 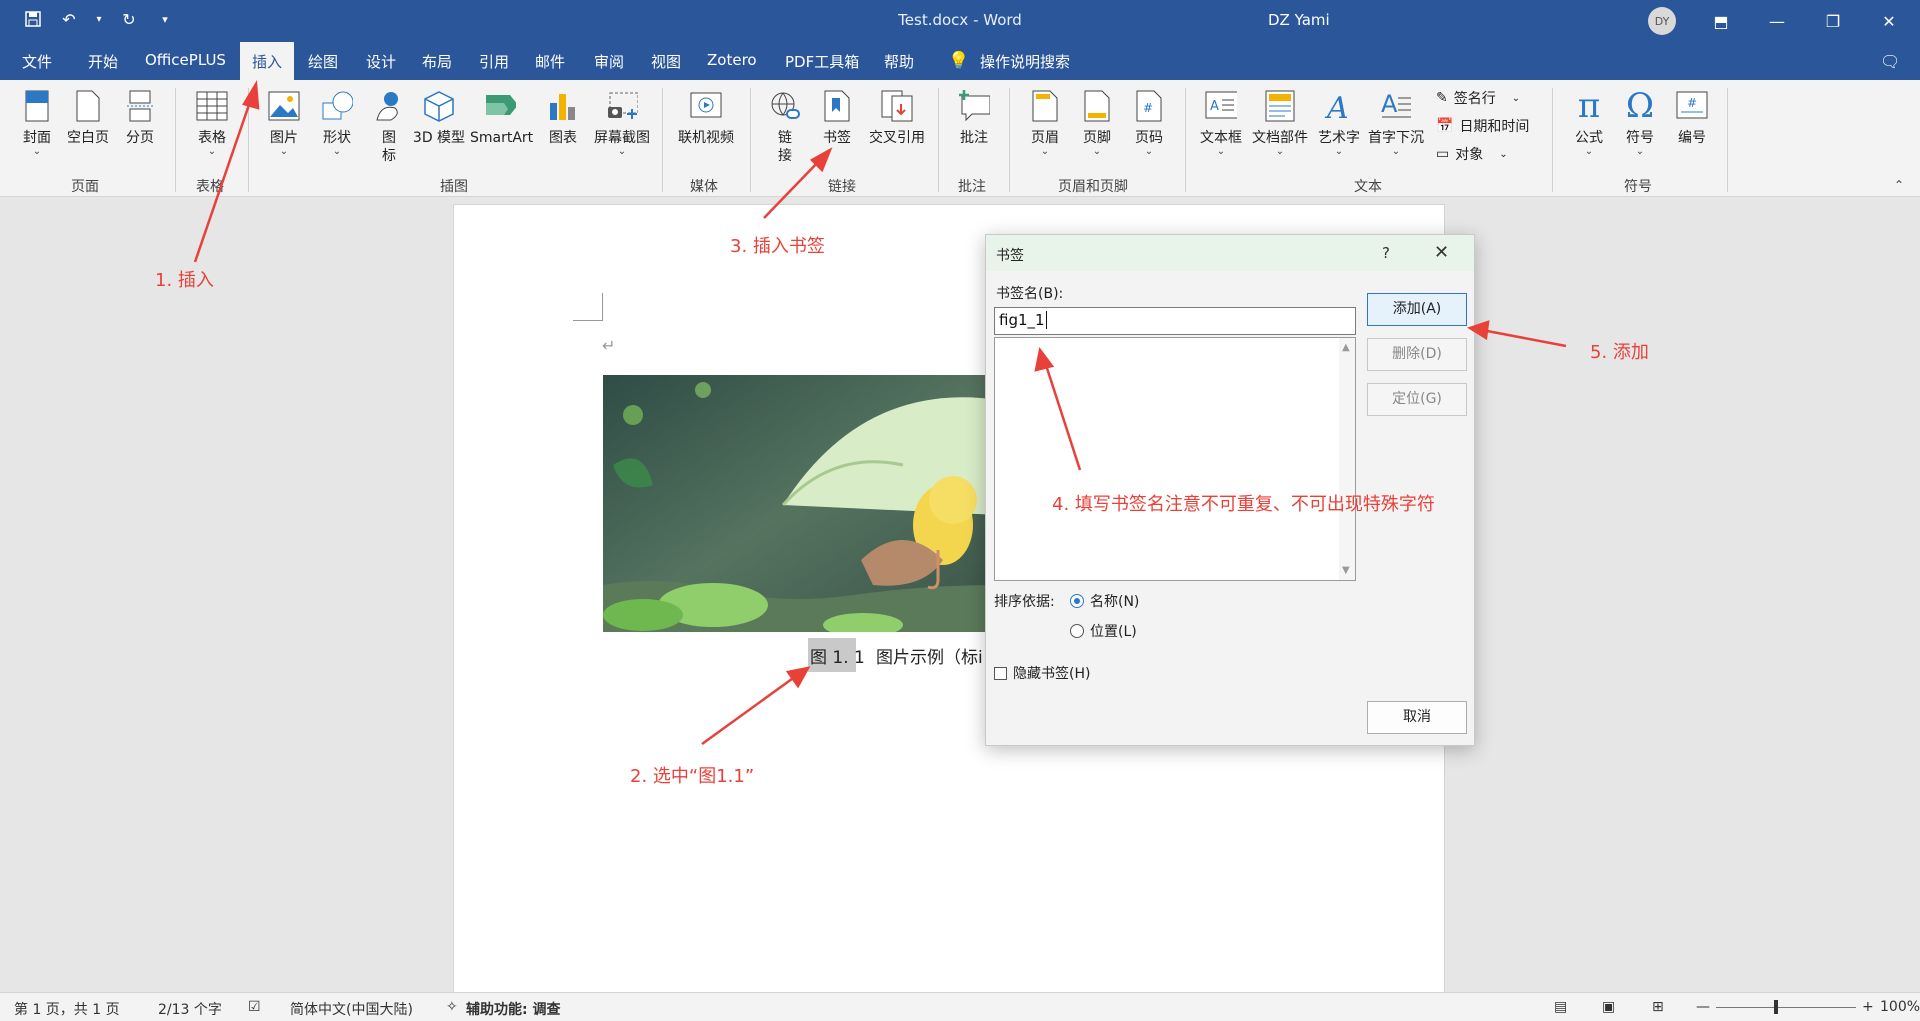 I want to click on quick-parts-button: 文档部件 ⌄, so click(x=1280, y=121).